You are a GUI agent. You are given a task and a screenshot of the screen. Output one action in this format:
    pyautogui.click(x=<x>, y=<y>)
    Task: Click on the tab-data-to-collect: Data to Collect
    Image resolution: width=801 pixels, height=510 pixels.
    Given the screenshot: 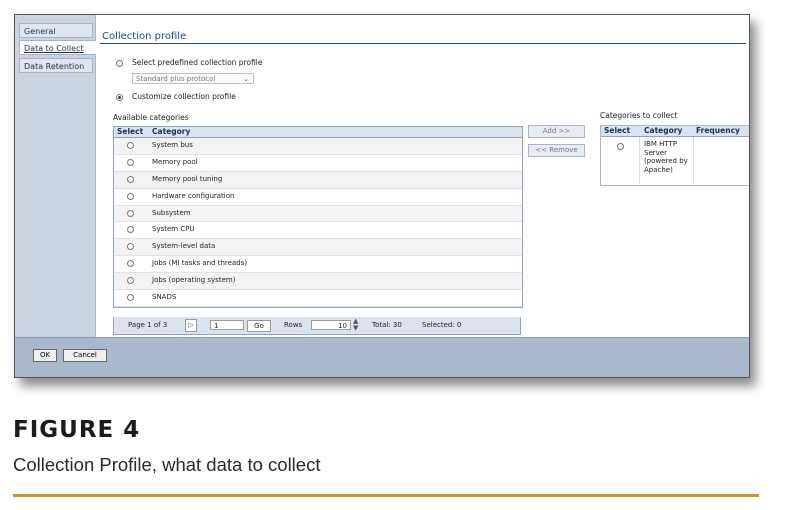 What is the action you would take?
    pyautogui.click(x=57, y=47)
    